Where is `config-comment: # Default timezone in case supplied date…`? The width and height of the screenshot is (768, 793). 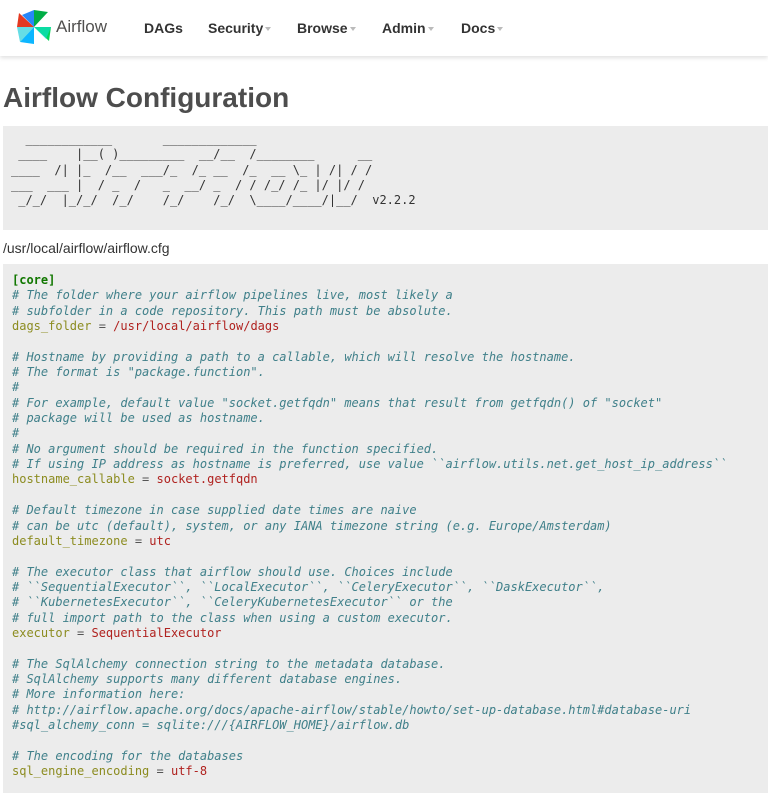 config-comment: # Default timezone in case supplied date… is located at coordinates (214, 510).